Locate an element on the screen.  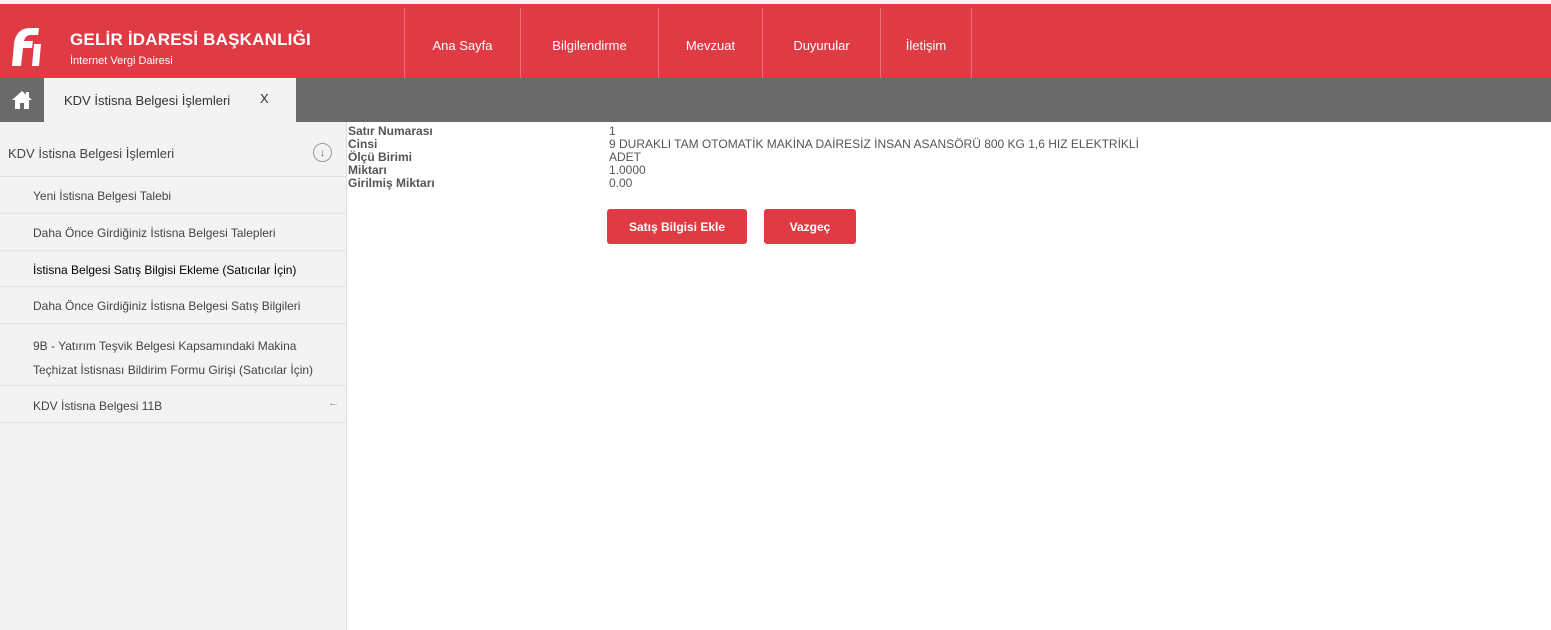
sidebar-item-11b: KDV İstisna Belgesi 11B ← is located at coordinates (173, 404).